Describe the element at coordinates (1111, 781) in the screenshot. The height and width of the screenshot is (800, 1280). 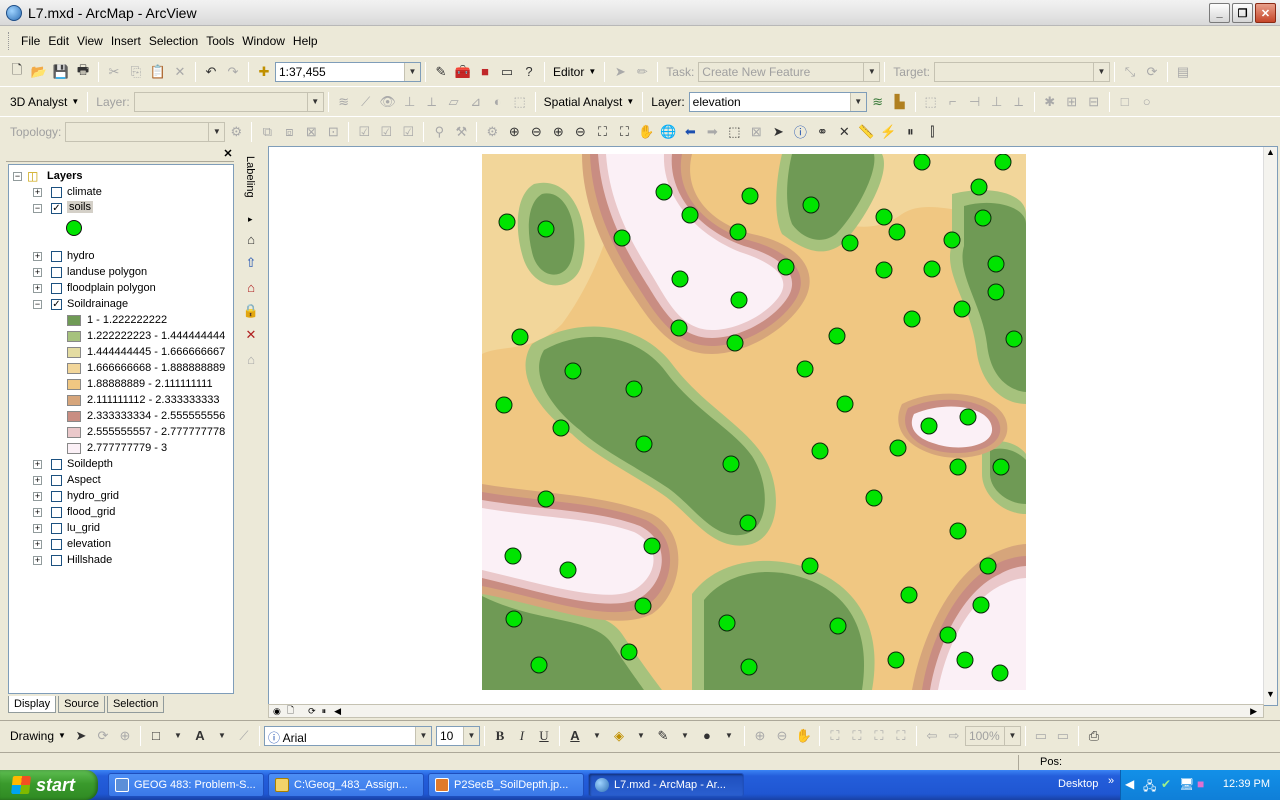
I see `toolbar-expand-icon: »` at that location.